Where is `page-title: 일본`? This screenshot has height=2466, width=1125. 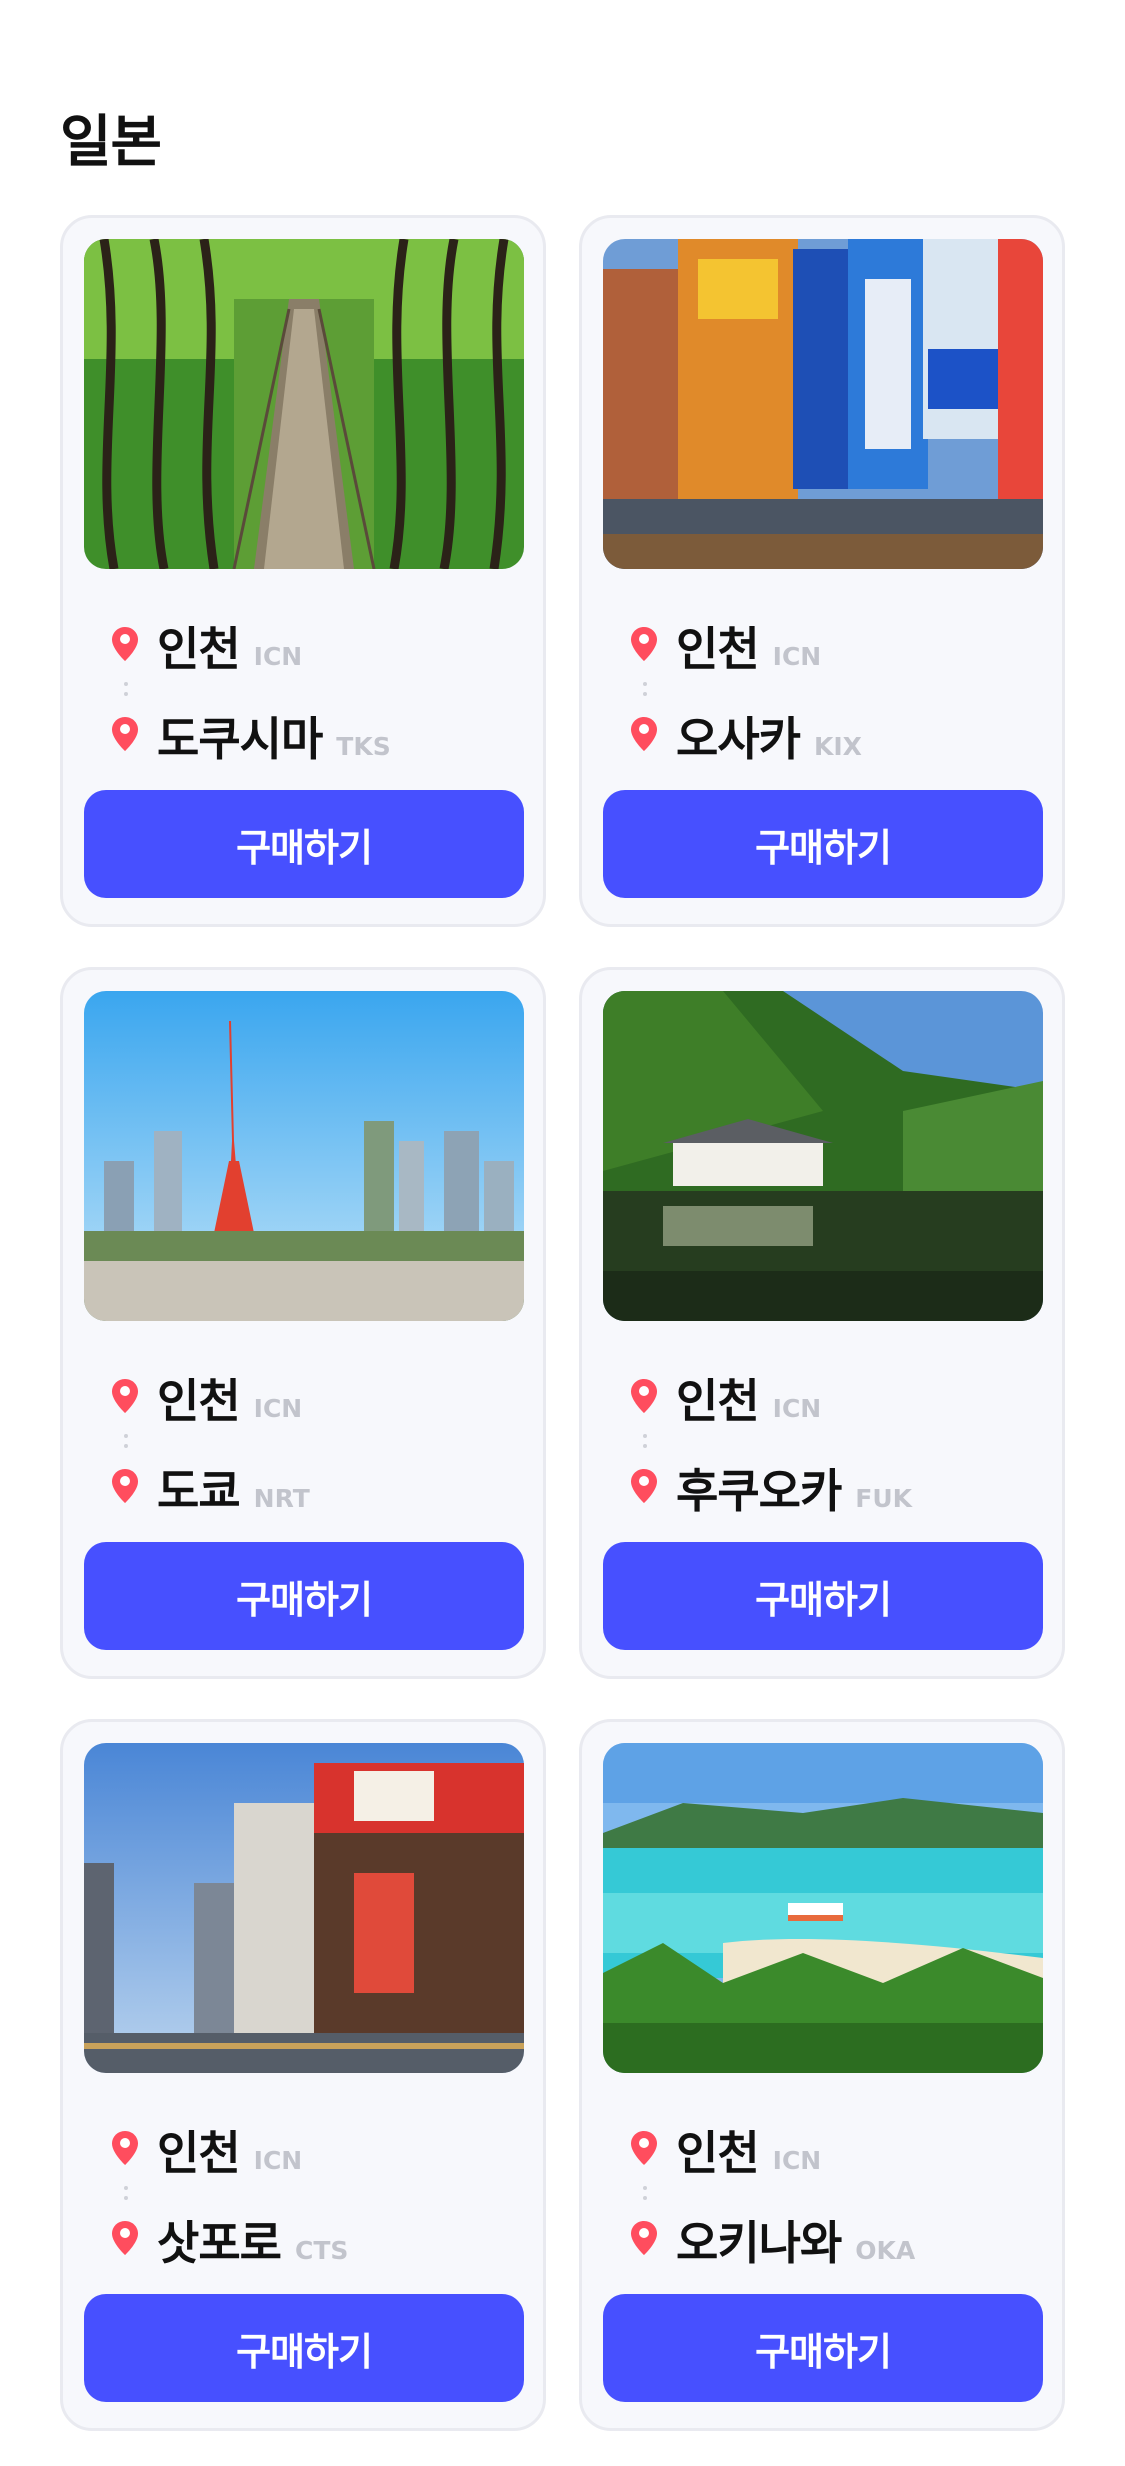 page-title: 일본 is located at coordinates (111, 142).